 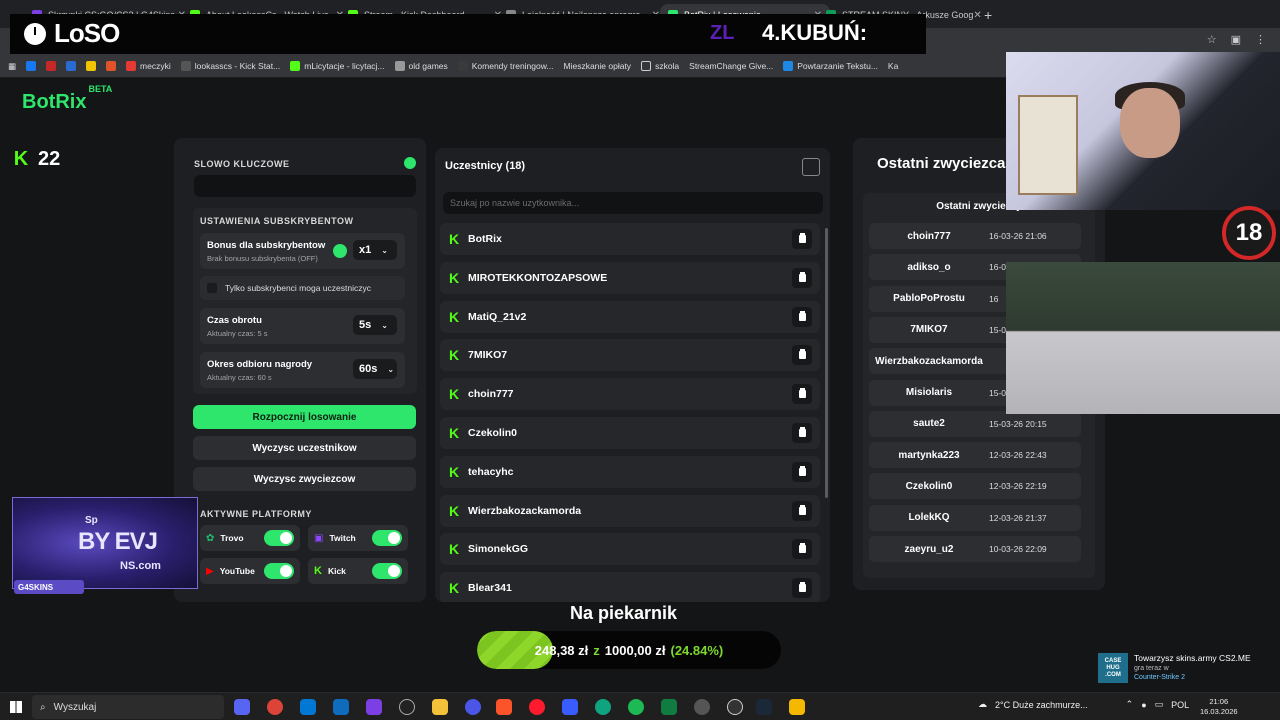 What do you see at coordinates (100, 89) in the screenshot?
I see `beta-badge: BETA` at bounding box center [100, 89].